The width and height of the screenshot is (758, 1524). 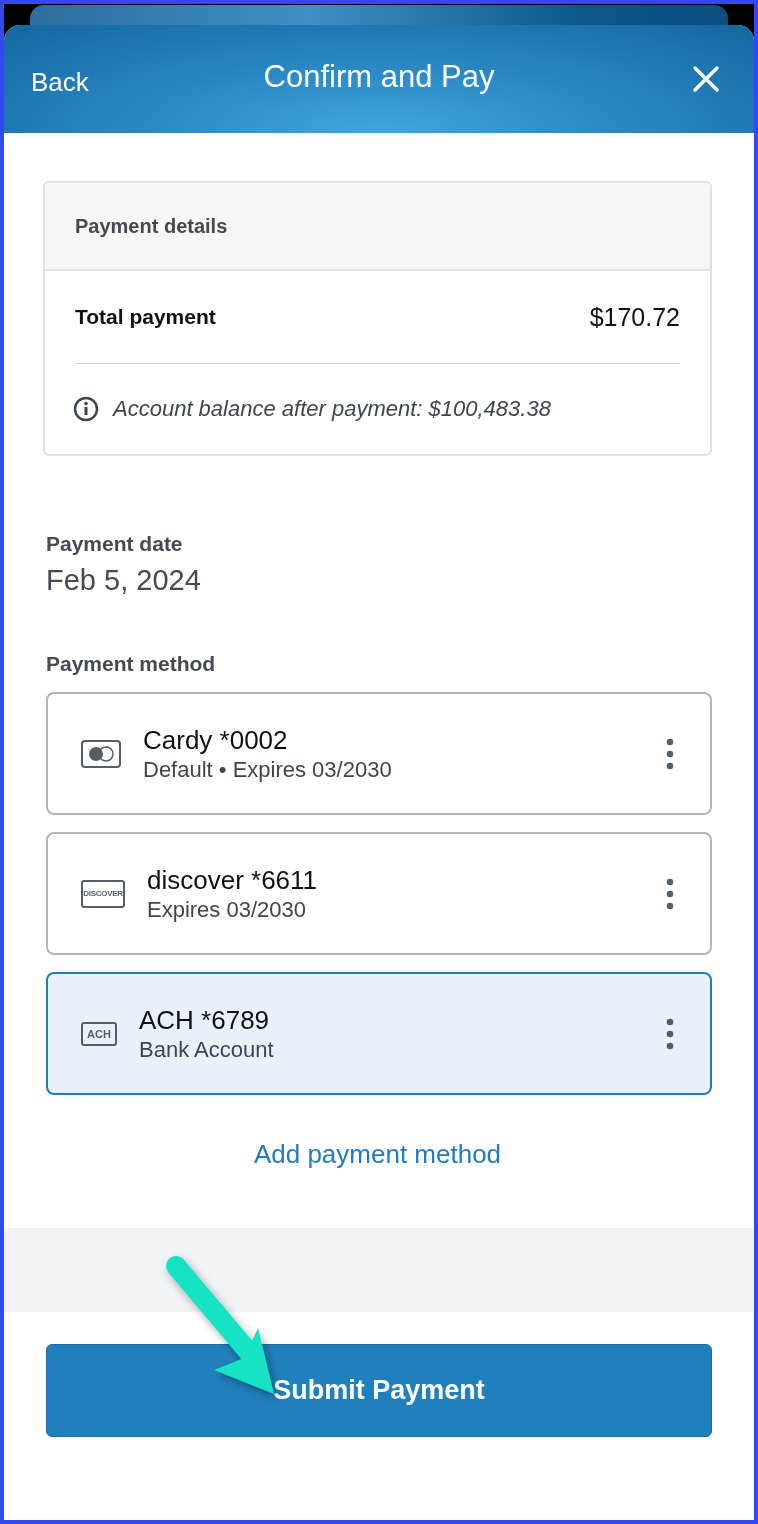 What do you see at coordinates (151, 226) in the screenshot?
I see `card-title: Payment details` at bounding box center [151, 226].